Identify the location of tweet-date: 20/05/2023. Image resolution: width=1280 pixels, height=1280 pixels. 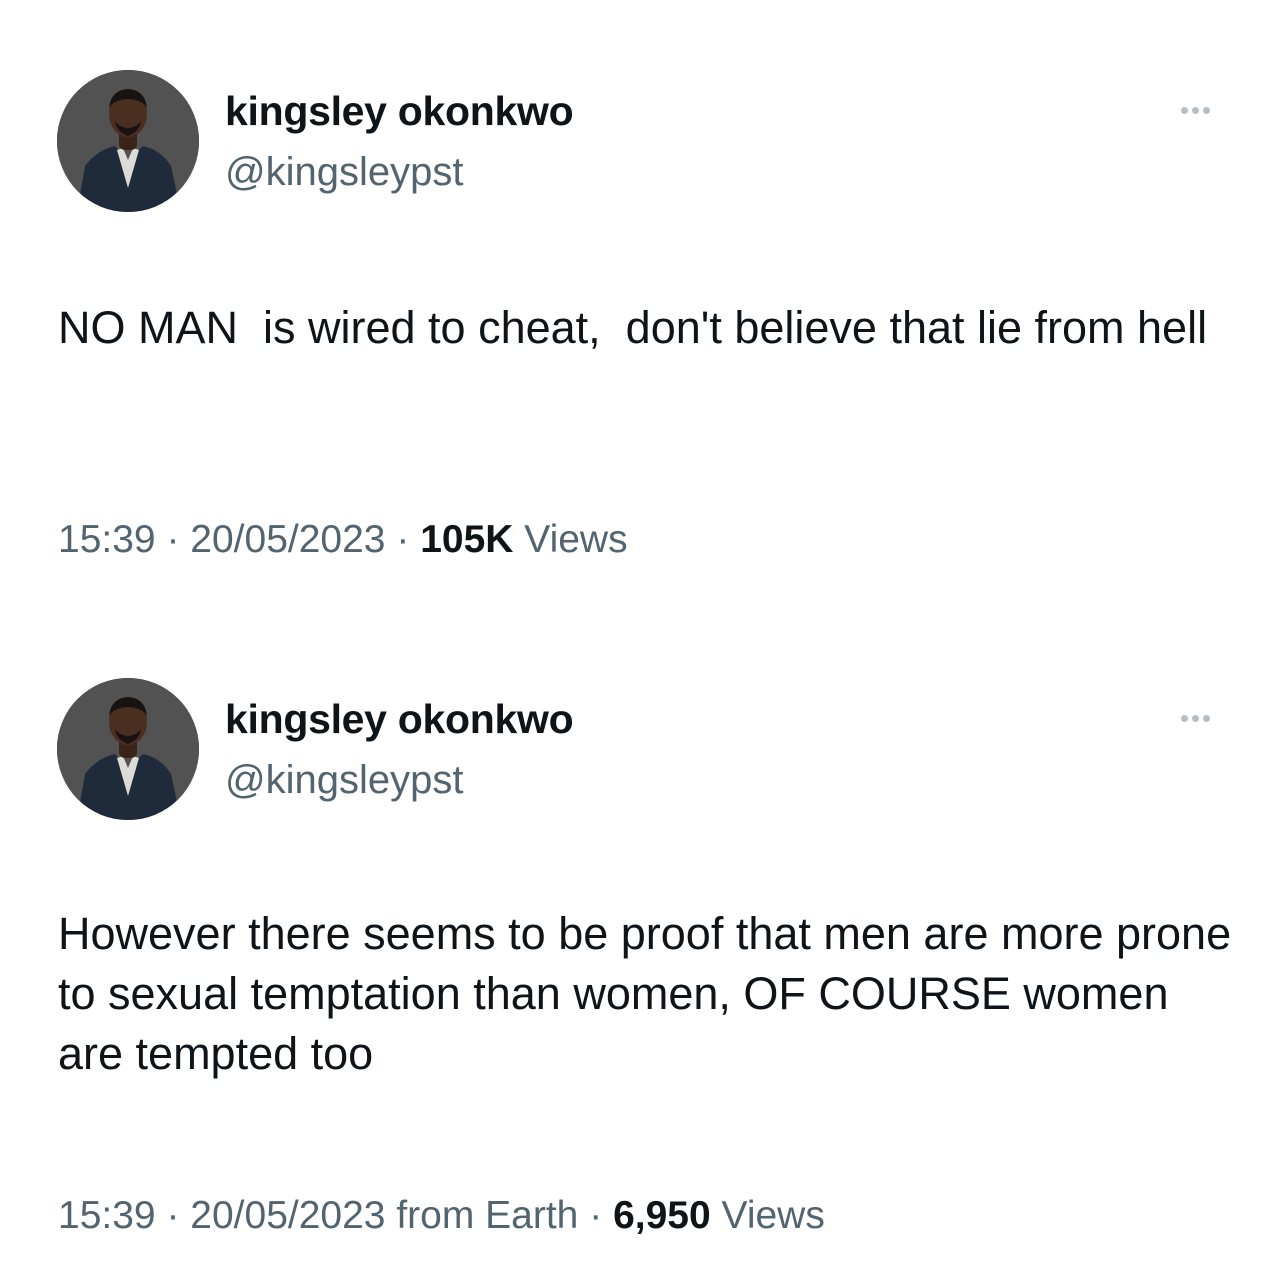
(287, 539).